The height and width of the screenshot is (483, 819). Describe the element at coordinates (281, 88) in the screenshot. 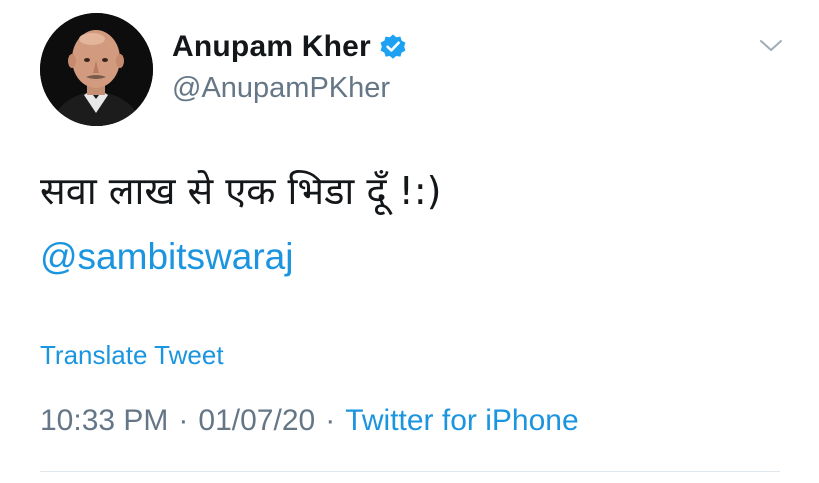

I see `author-handle: @AnupamPKher` at that location.